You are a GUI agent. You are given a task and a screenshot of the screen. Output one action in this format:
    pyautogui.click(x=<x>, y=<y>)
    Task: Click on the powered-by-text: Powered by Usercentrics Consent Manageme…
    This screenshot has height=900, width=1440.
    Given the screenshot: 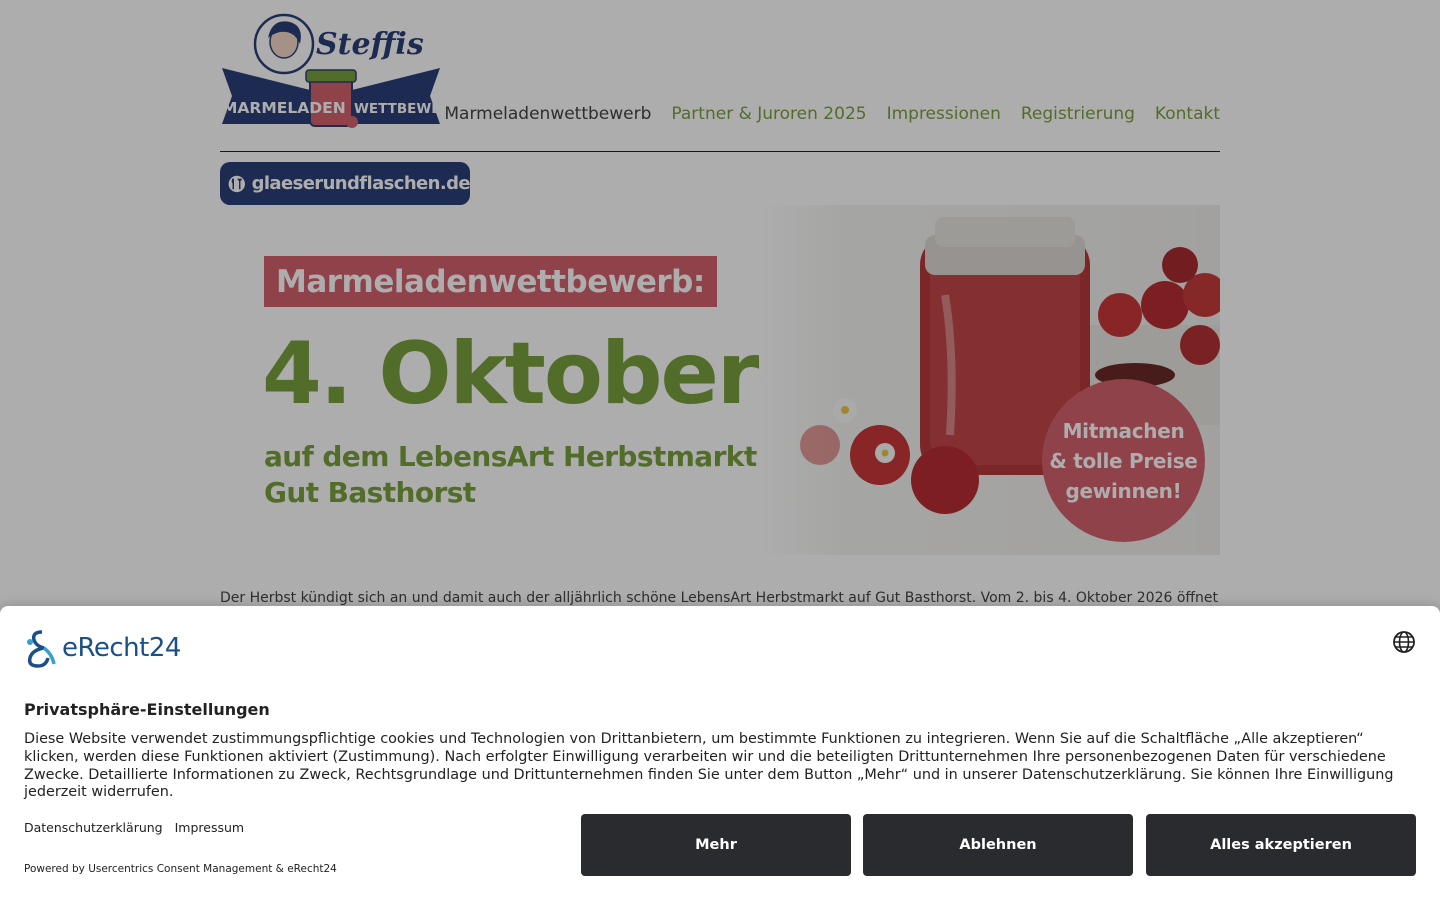 What is the action you would take?
    pyautogui.click(x=180, y=869)
    